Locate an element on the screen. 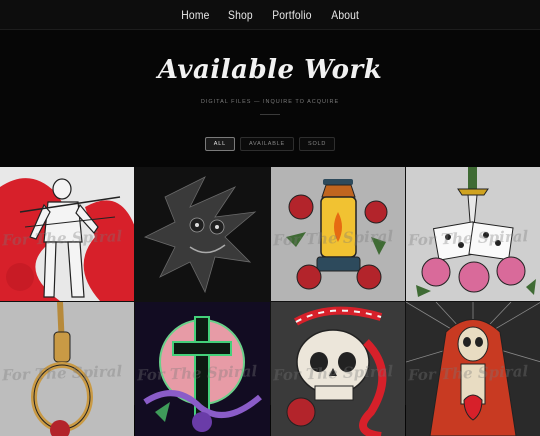 The height and width of the screenshot is (436, 540). main-nav: Home Shop Portfolio About is located at coordinates (270, 15).